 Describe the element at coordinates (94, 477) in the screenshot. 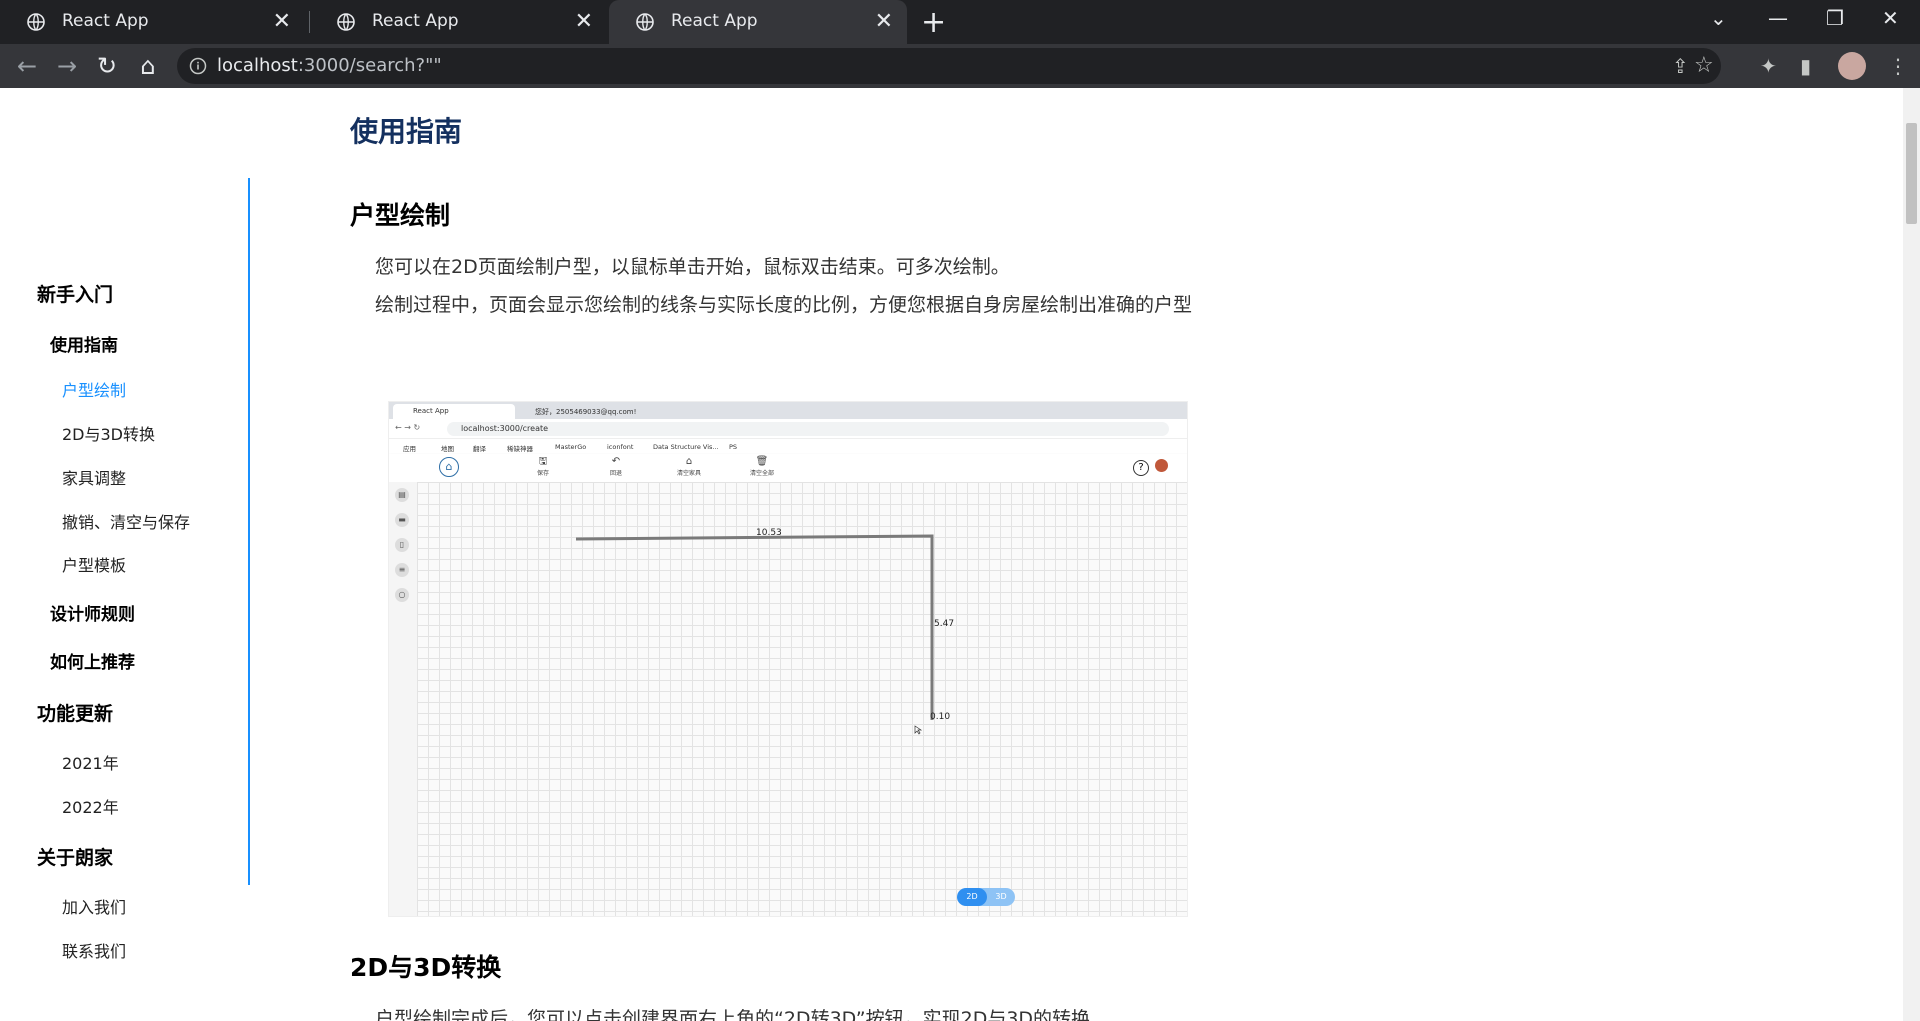

I see `sidebar-item-furniture: 家具调整` at that location.